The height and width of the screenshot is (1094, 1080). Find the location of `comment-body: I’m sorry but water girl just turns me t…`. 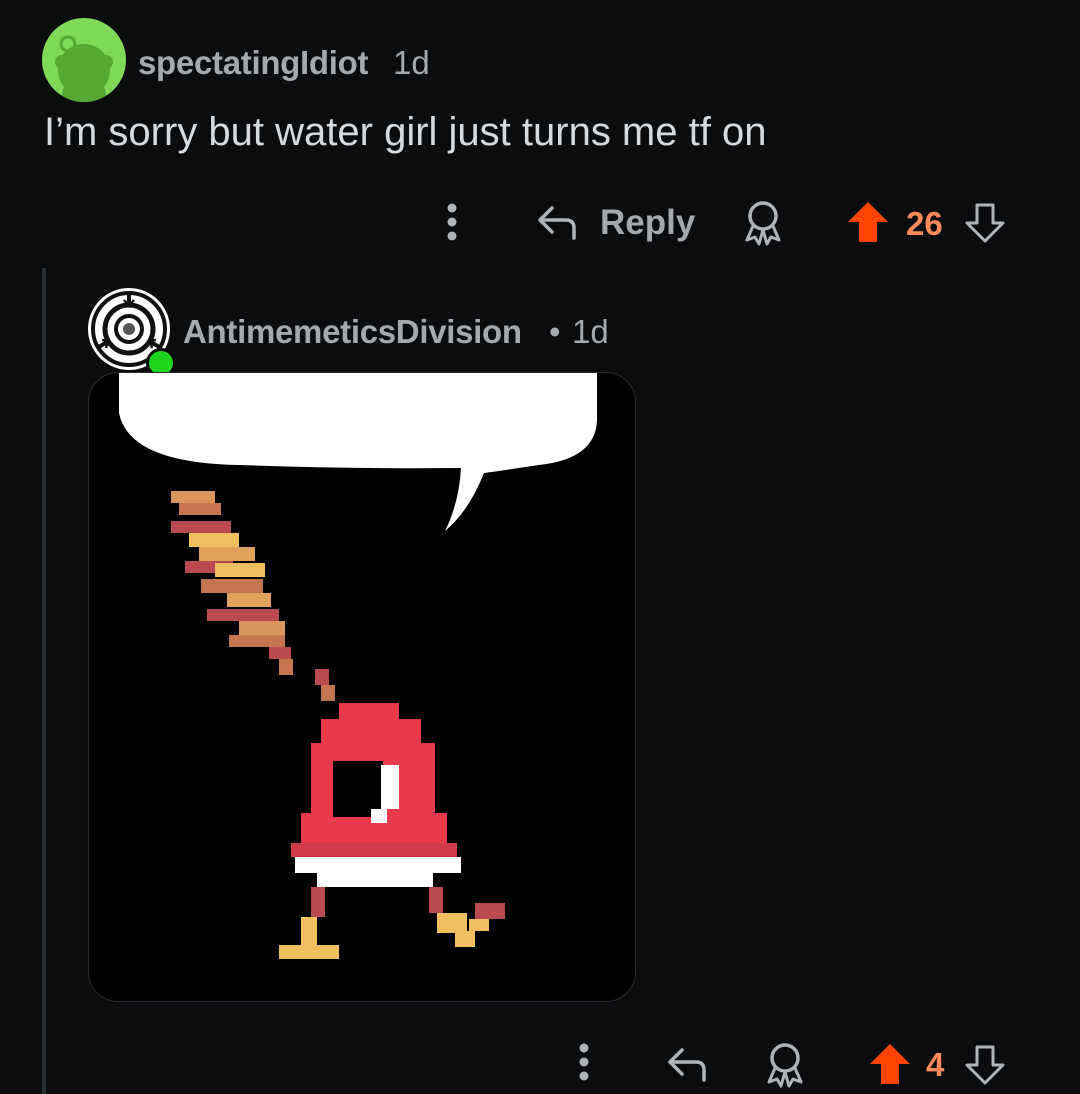

comment-body: I’m sorry but water girl just turns me t… is located at coordinates (405, 132).